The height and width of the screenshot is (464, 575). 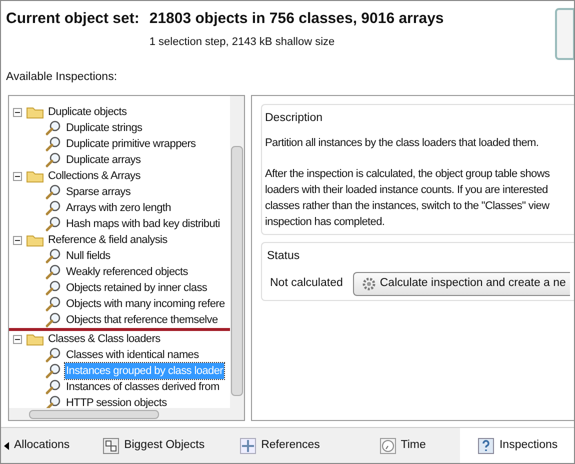 I want to click on object-detail: 1 selection step, 2143 kB shallow size, so click(x=242, y=42).